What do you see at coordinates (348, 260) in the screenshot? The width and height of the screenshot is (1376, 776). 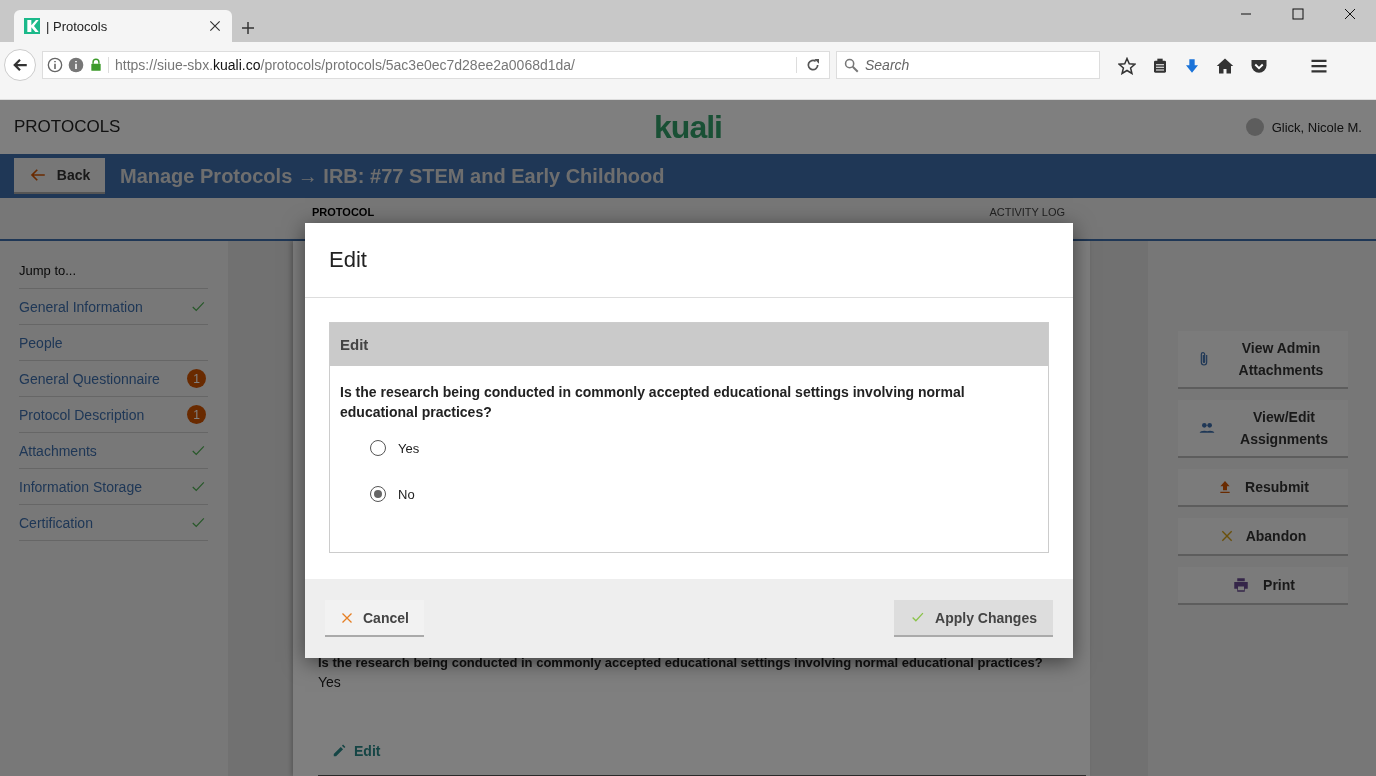 I see `dialog-title: Edit` at bounding box center [348, 260].